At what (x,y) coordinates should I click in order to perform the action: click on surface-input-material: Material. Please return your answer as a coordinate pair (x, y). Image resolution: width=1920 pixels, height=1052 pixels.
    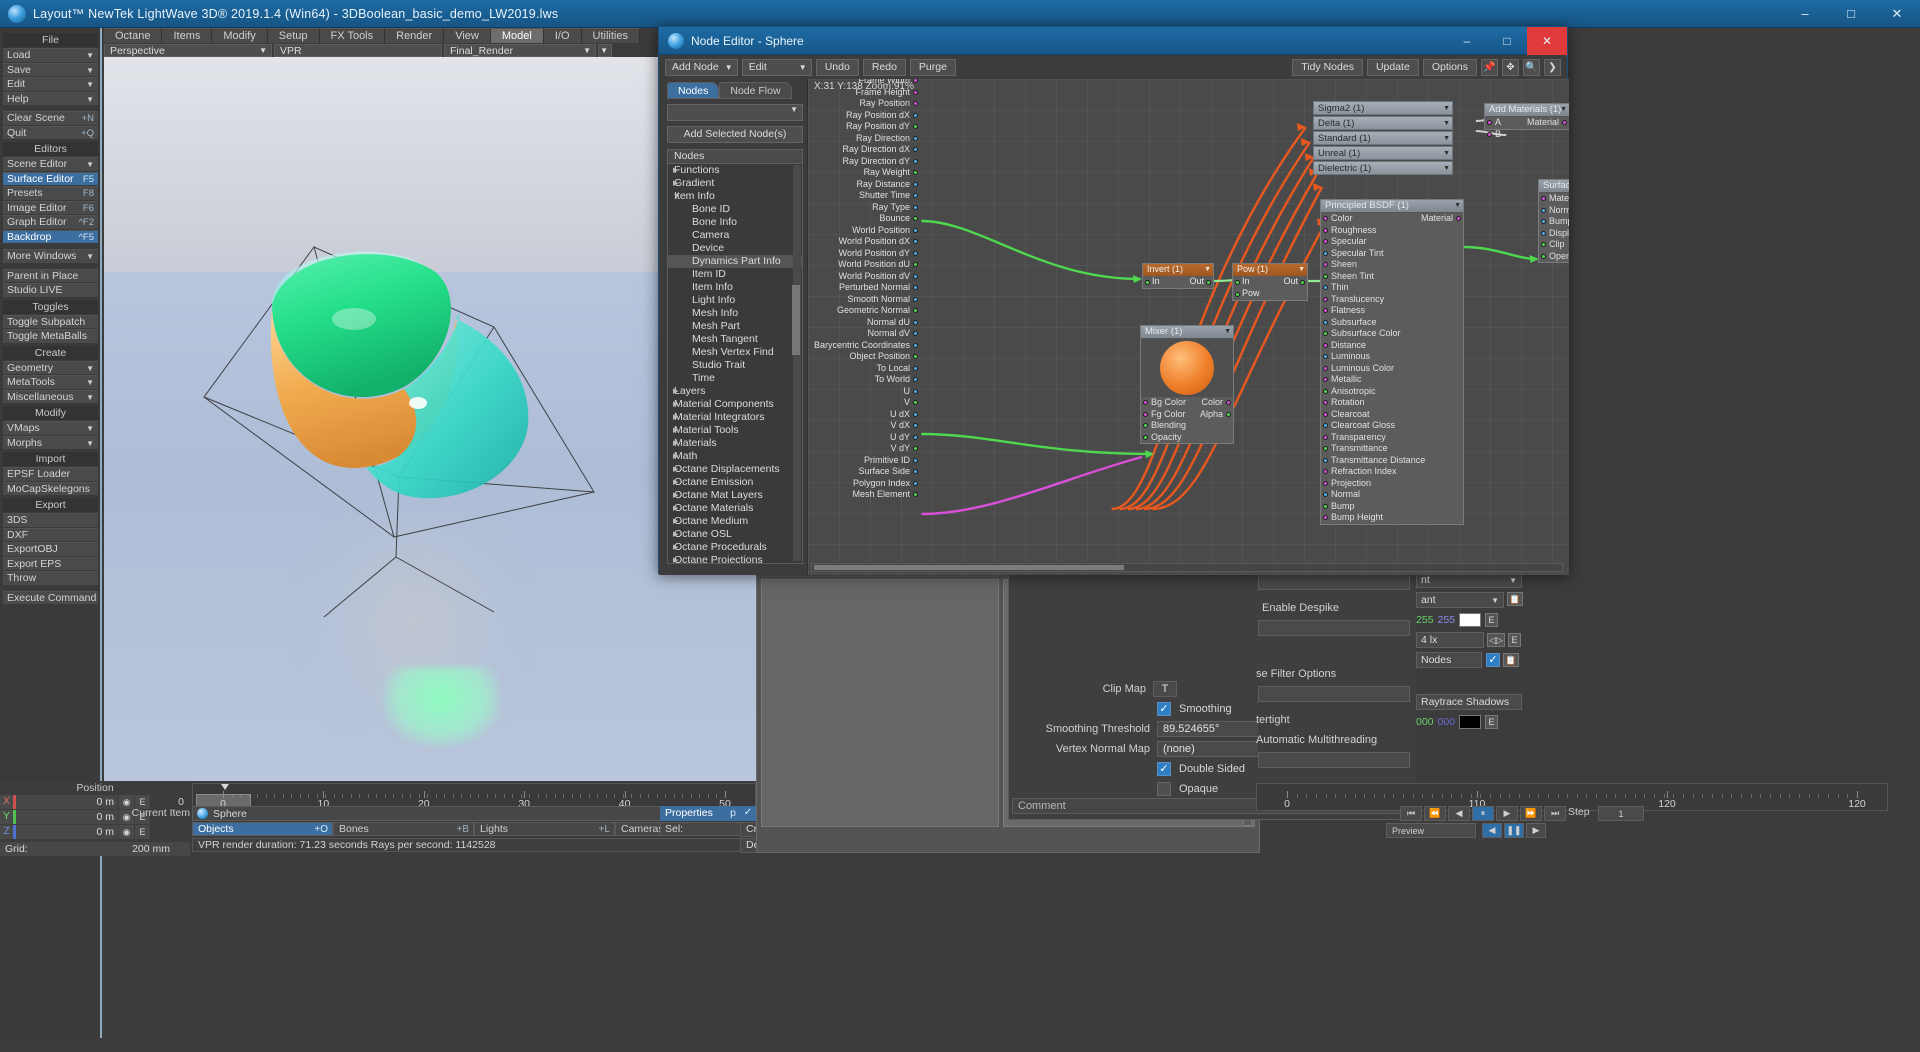
    Looking at the image, I should click on (1554, 199).